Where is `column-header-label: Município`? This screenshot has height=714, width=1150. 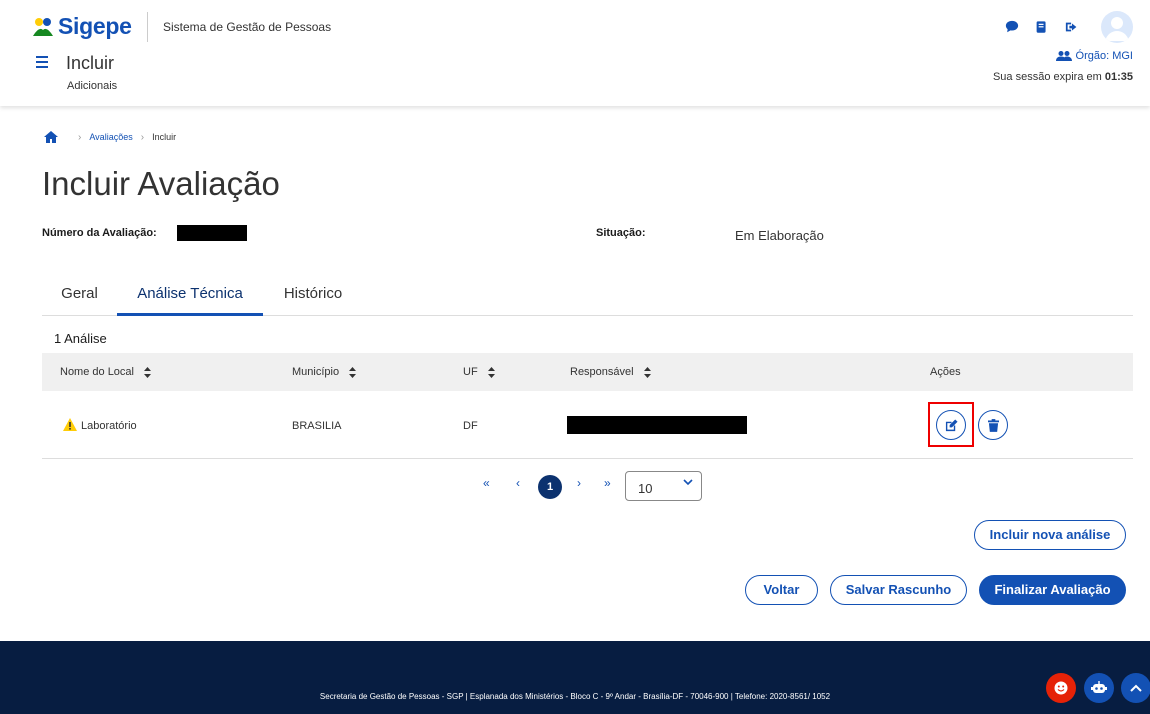
column-header-label: Município is located at coordinates (316, 372).